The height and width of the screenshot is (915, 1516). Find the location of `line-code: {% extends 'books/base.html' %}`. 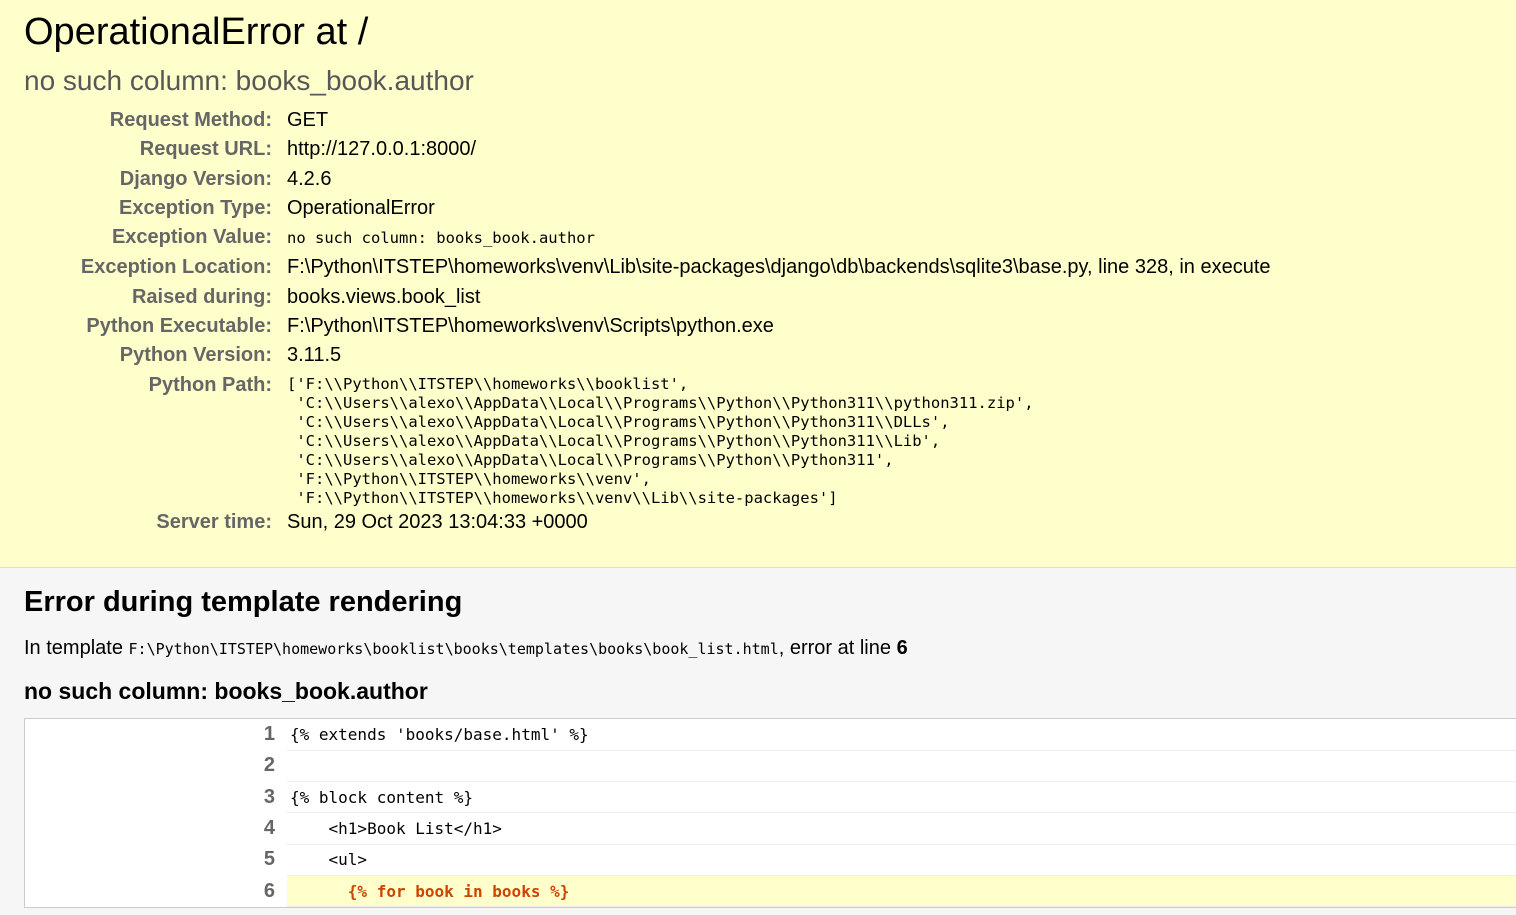

line-code: {% extends 'books/base.html' %} is located at coordinates (901, 735).